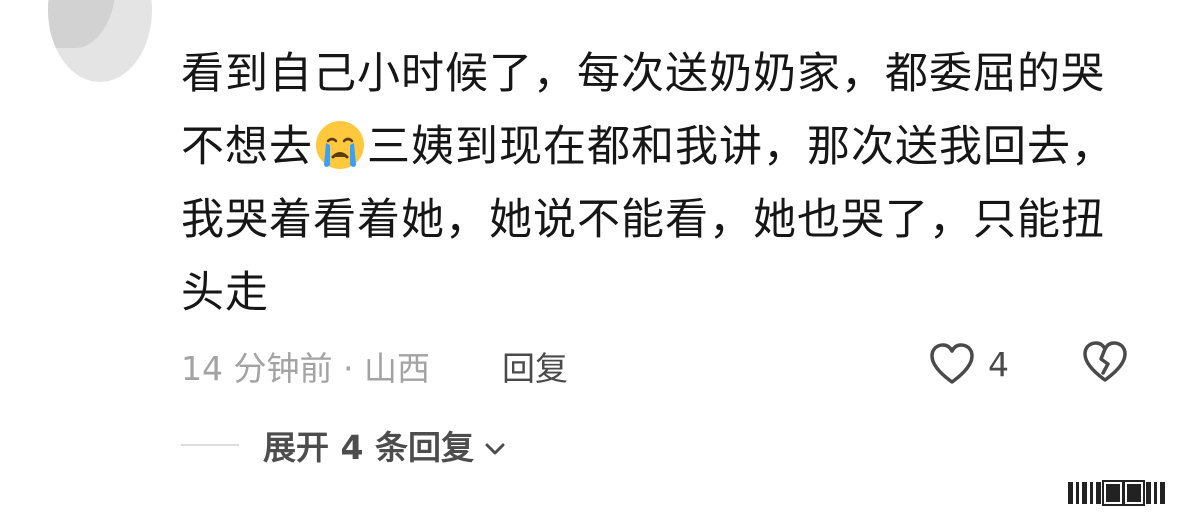 This screenshot has width=1179, height=520. What do you see at coordinates (257, 368) in the screenshot?
I see `timestamp: 14 分钟前` at bounding box center [257, 368].